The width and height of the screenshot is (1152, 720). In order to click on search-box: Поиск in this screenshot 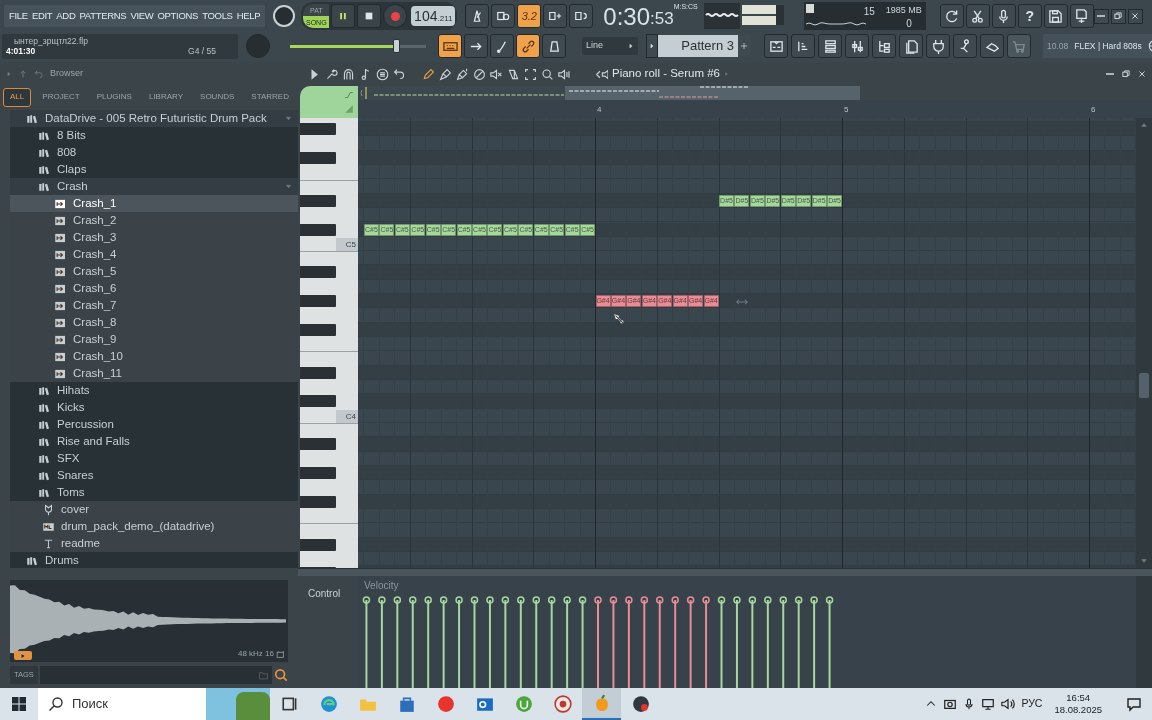, I will do `click(154, 704)`.